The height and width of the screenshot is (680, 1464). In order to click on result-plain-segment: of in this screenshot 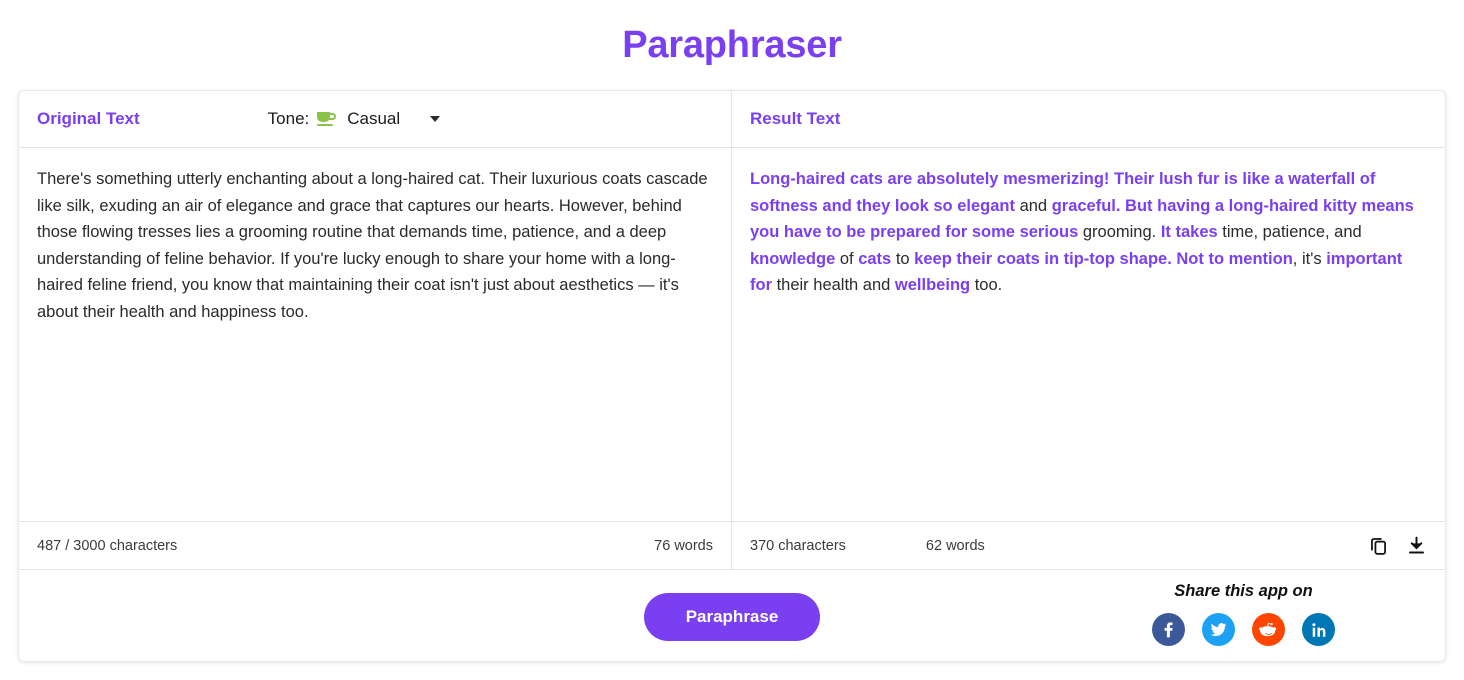, I will do `click(847, 258)`.